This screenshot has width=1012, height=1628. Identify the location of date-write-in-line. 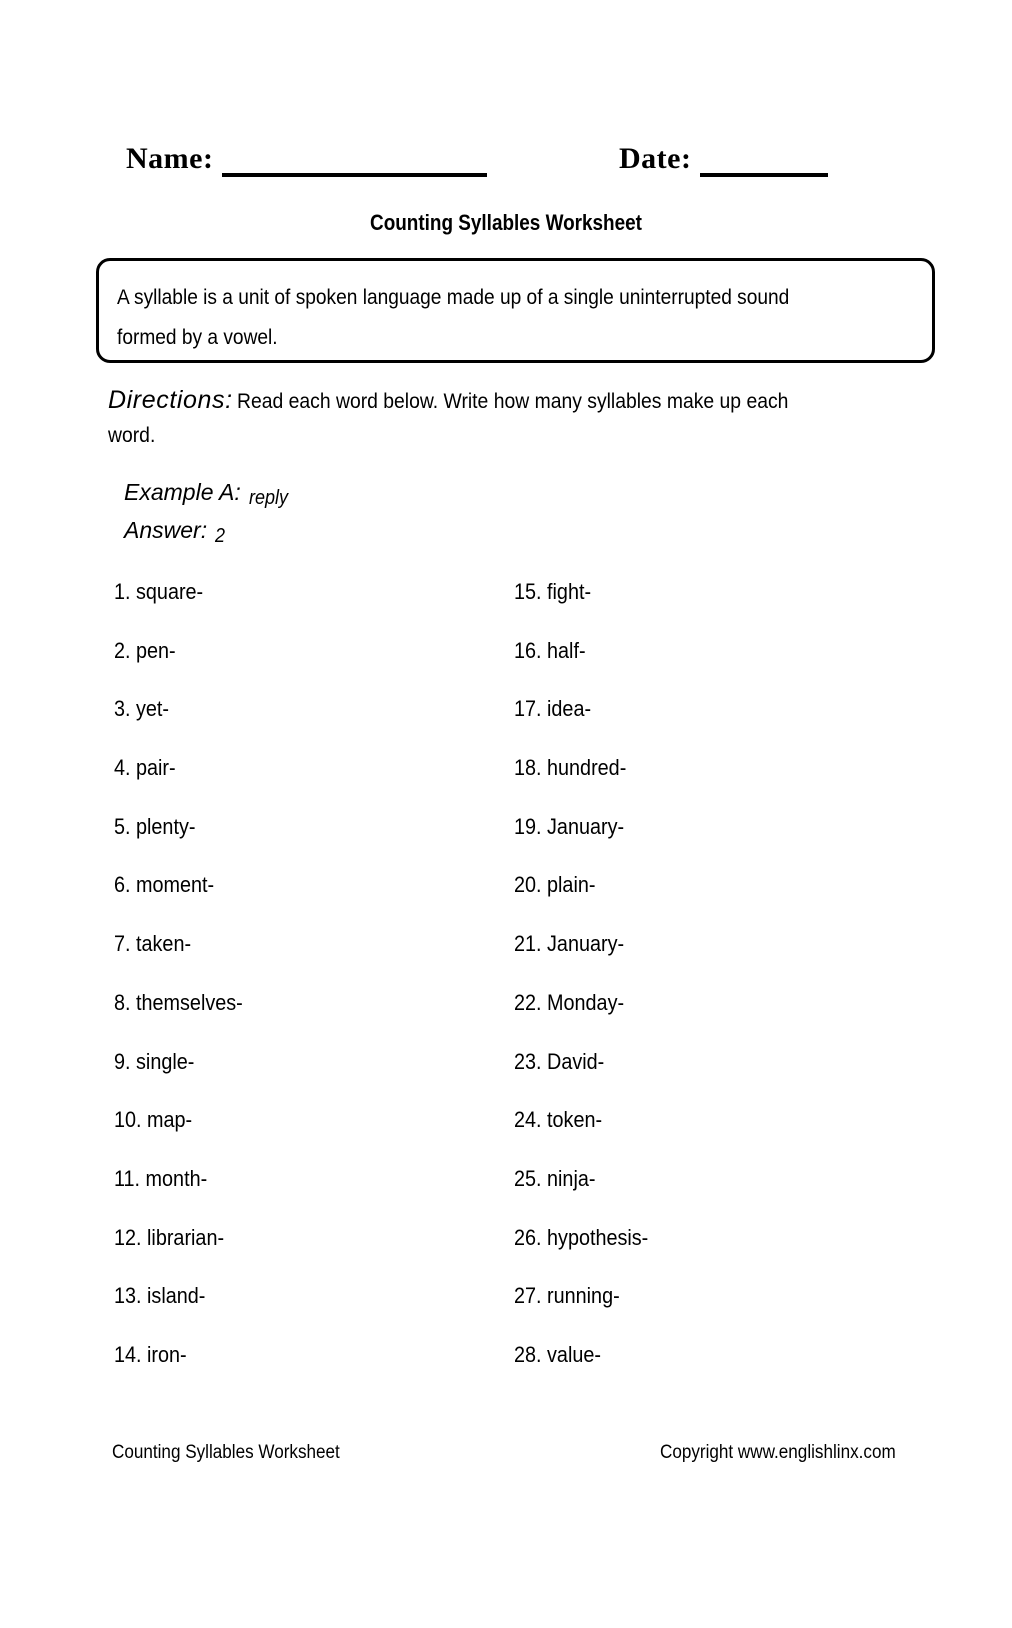
(764, 175).